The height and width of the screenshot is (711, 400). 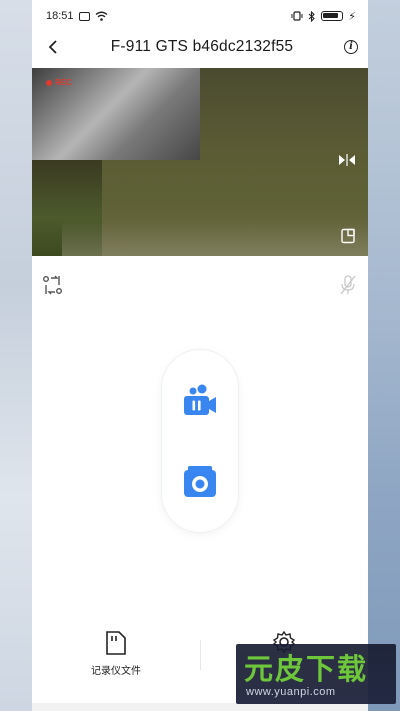 I want to click on status-right: ⚡, so click(x=323, y=16).